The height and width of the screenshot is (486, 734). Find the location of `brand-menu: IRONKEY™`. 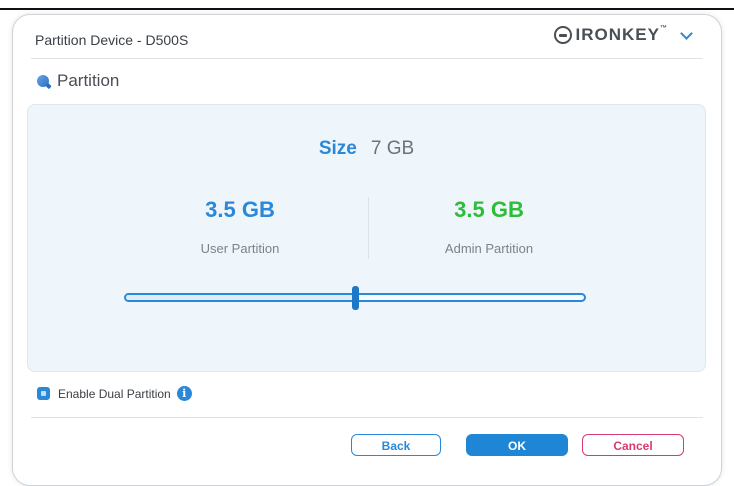

brand-menu: IRONKEY™ is located at coordinates (623, 35).